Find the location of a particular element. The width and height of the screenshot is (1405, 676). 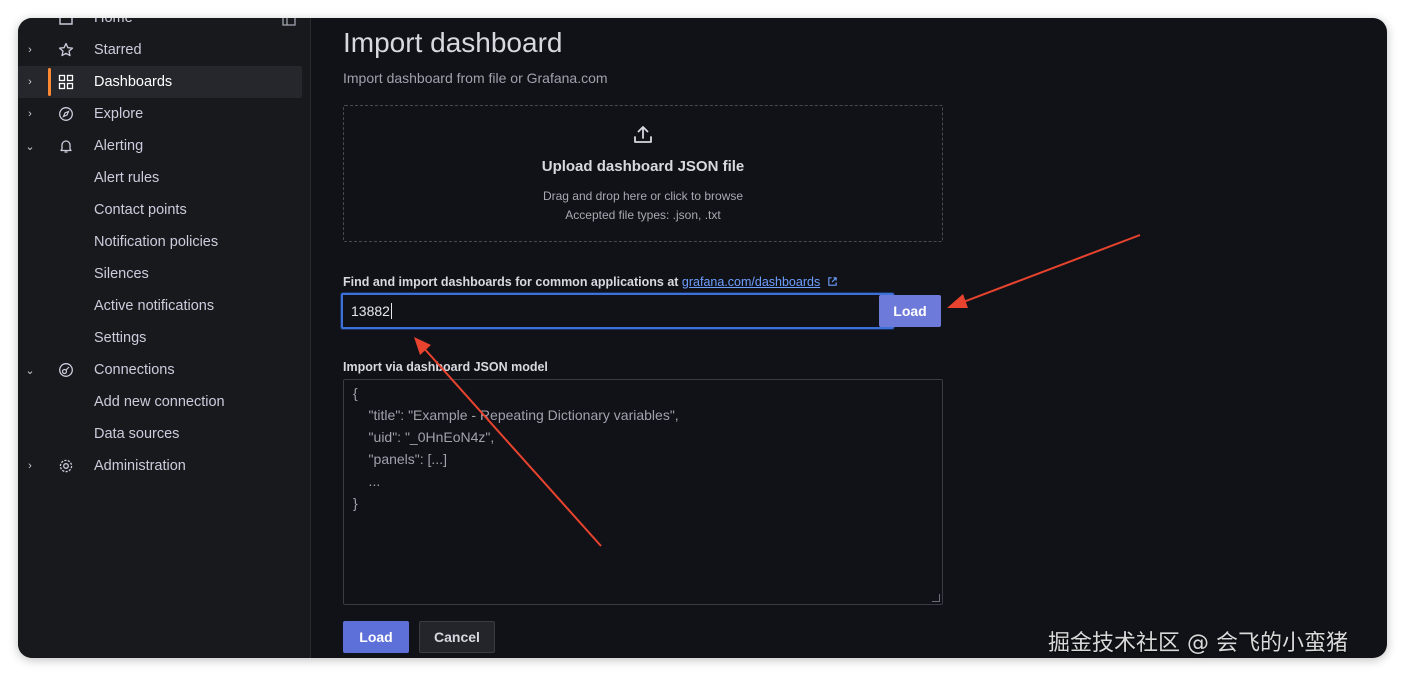

load-button: Load is located at coordinates (376, 637).